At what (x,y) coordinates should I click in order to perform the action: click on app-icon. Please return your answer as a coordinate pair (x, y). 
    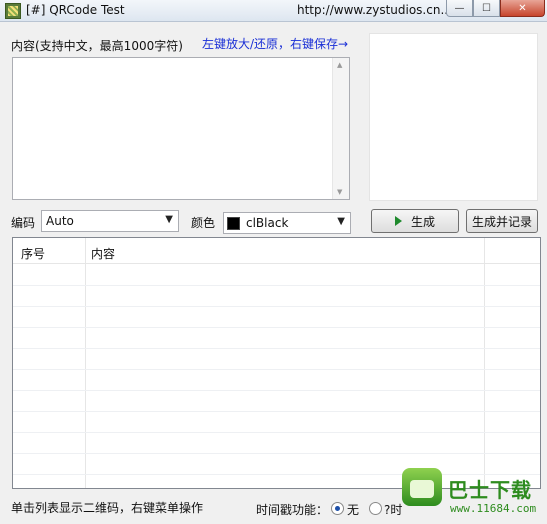
    Looking at the image, I should click on (13, 11).